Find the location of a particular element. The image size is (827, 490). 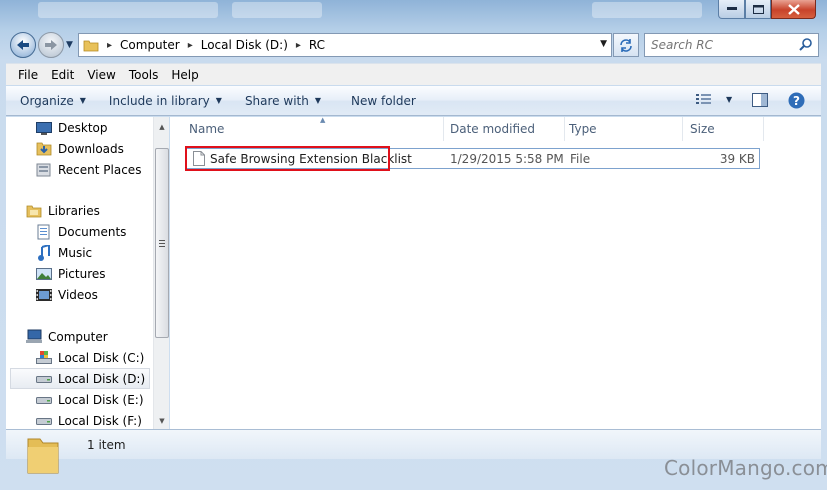

menu-view: View is located at coordinates (101, 75).